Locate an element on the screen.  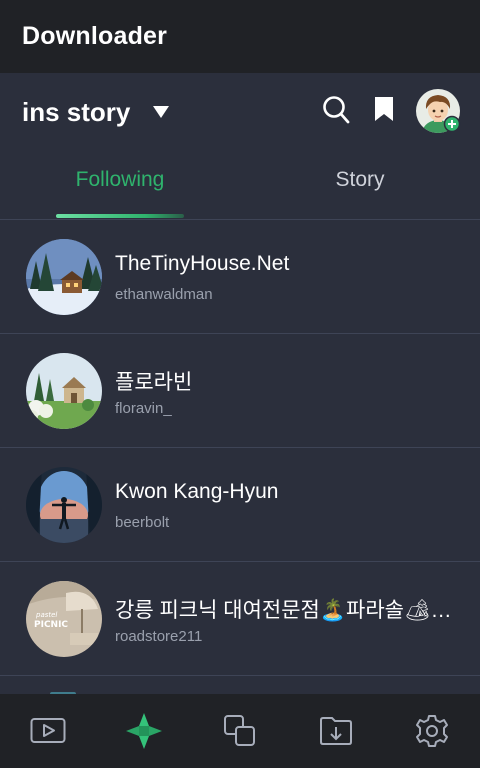
folder-download-icon is located at coordinates (336, 731).